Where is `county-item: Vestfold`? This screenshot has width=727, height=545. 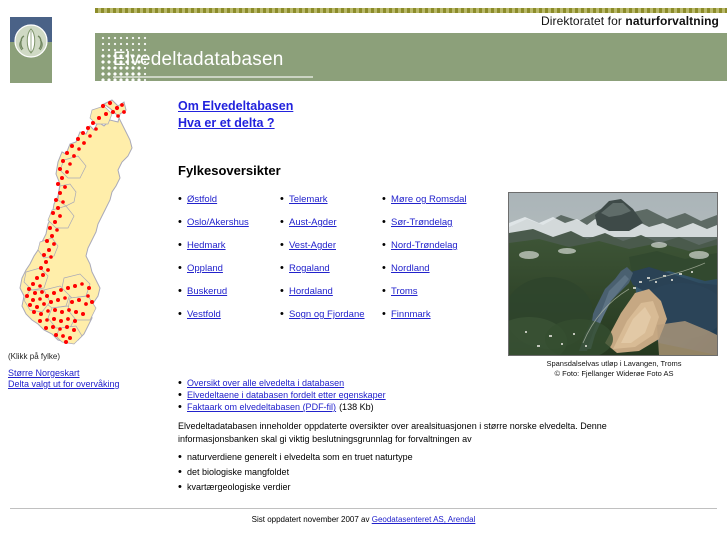
county-item: Vestfold is located at coordinates (229, 320).